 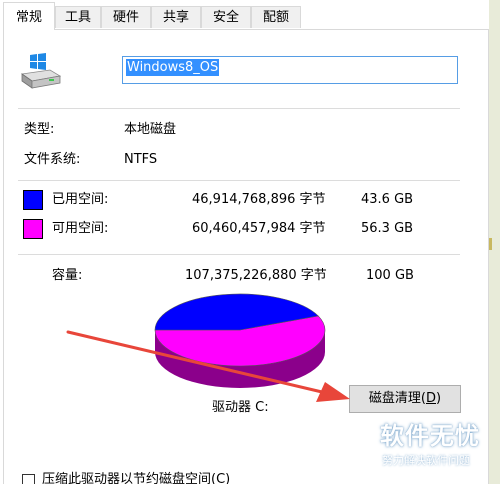 What do you see at coordinates (28, 479) in the screenshot?
I see `compress-checkbox` at bounding box center [28, 479].